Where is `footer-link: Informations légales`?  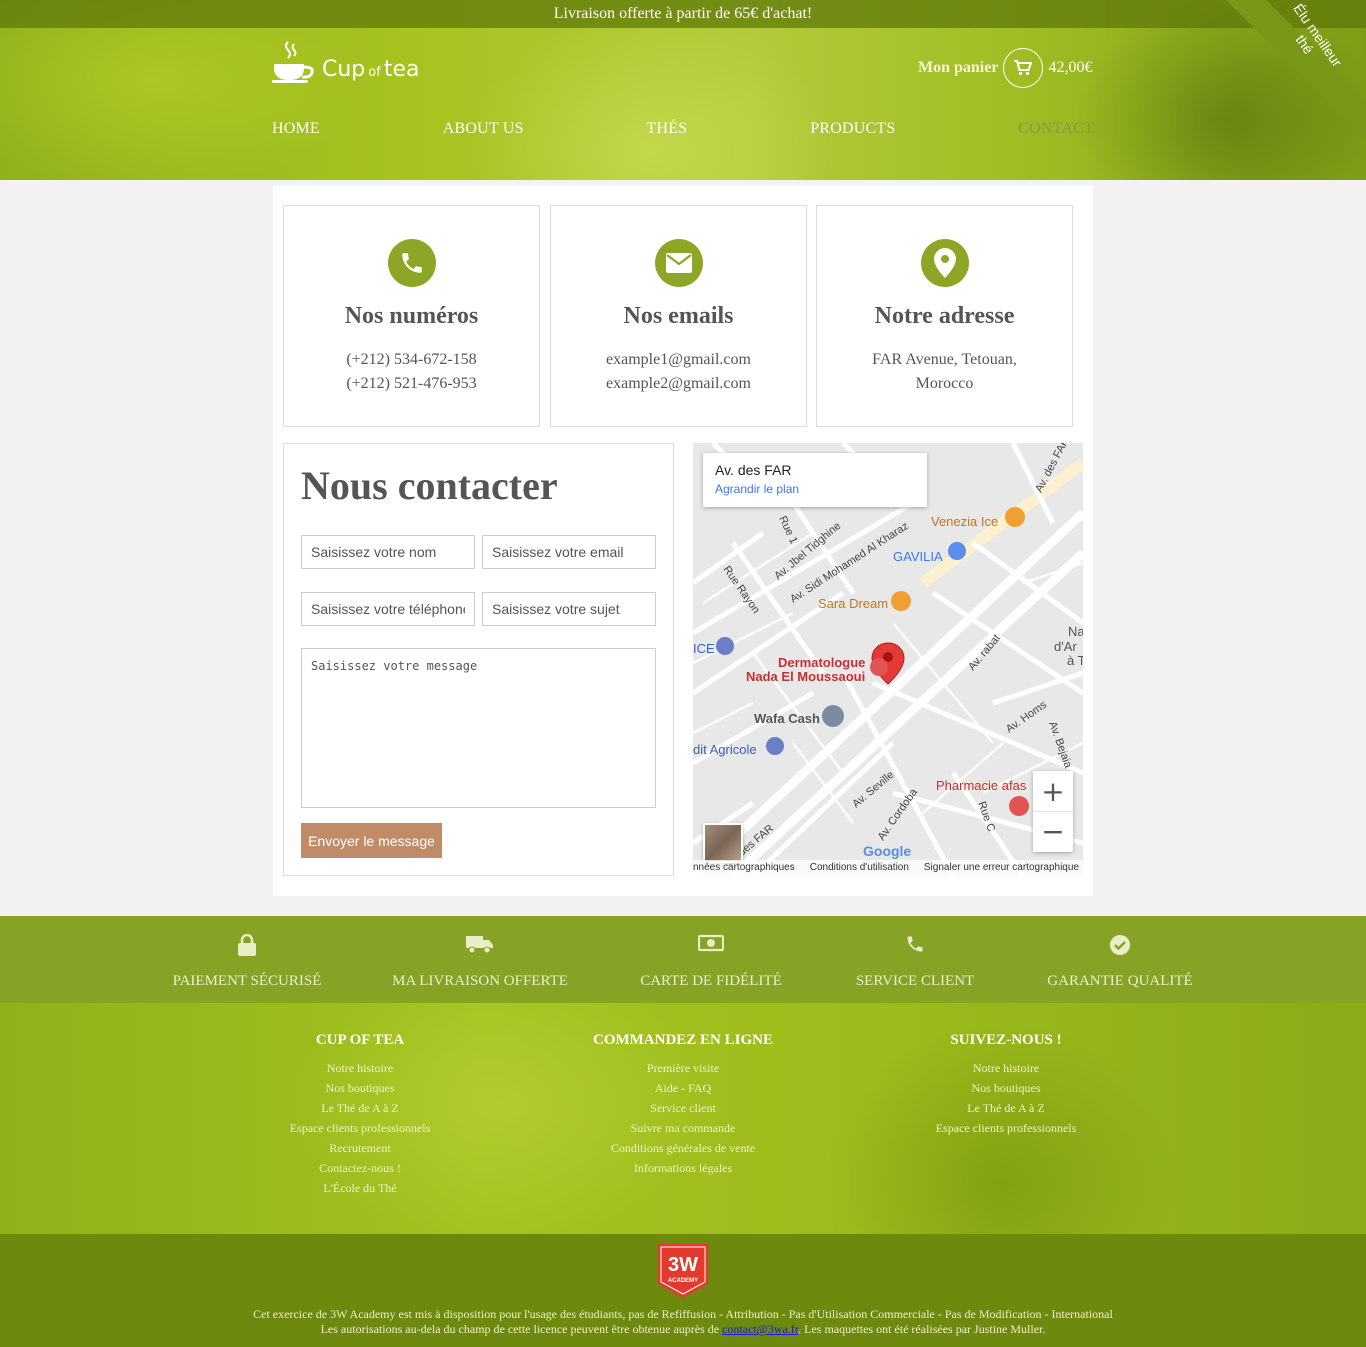 footer-link: Informations légales is located at coordinates (683, 1168).